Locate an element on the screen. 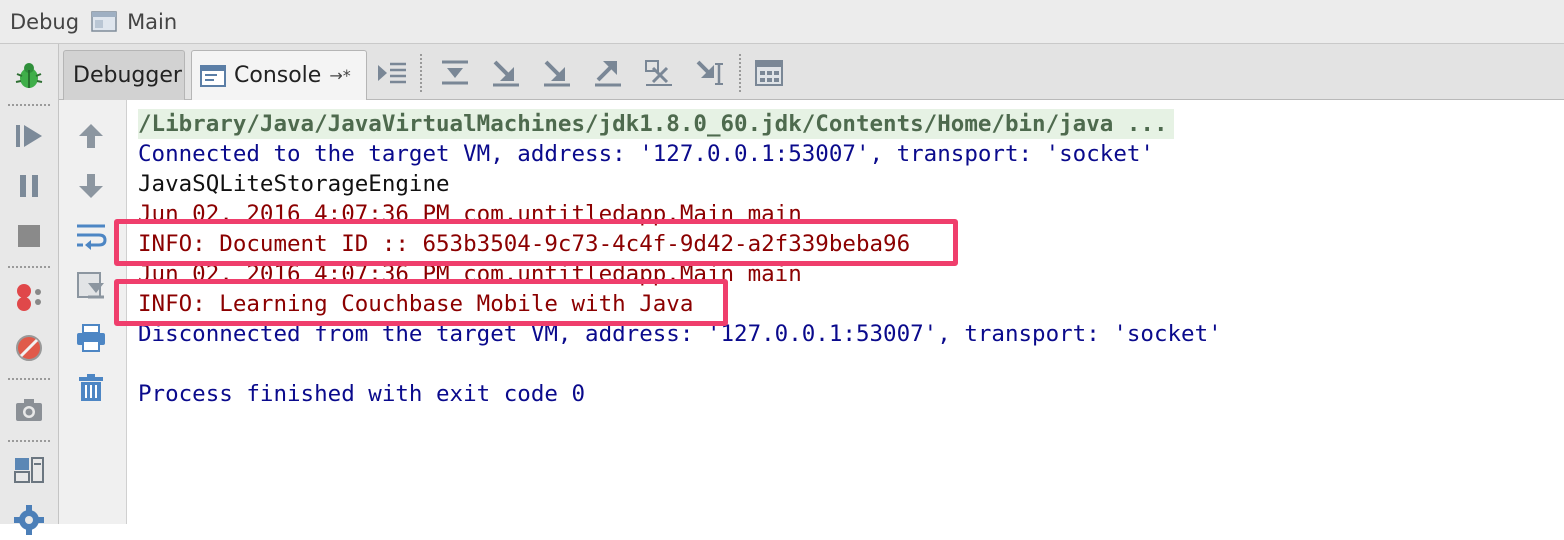  tab-debugger: Debugger is located at coordinates (124, 75).